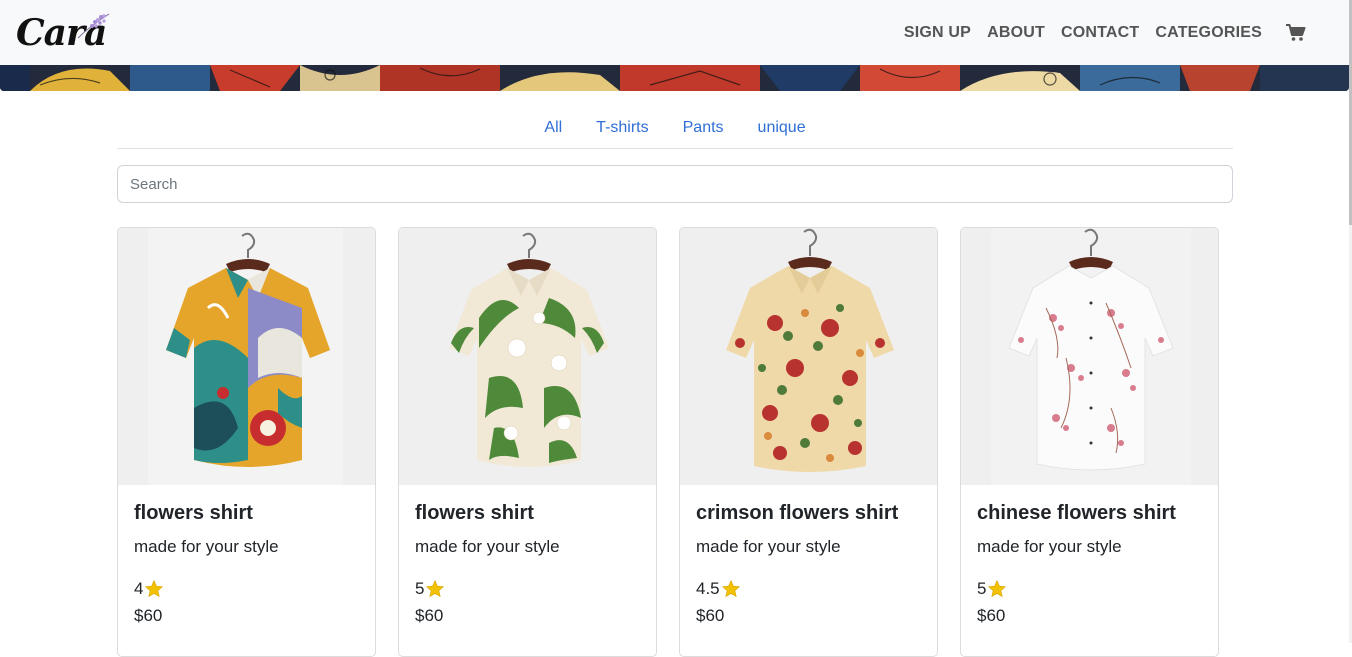 The width and height of the screenshot is (1352, 657). What do you see at coordinates (553, 128) in the screenshot?
I see `filter-tab-all: All` at bounding box center [553, 128].